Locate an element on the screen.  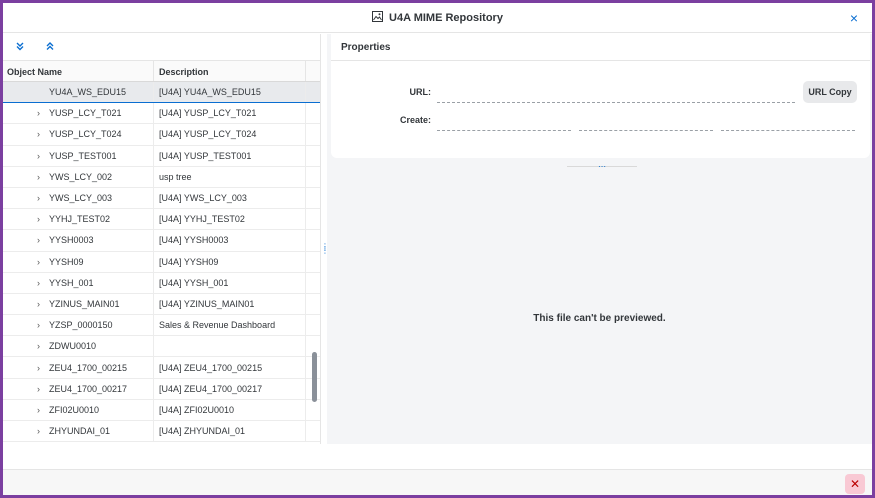
description-cell: [U4A] YU4A_WS_EDU15 is located at coordinates (230, 92).